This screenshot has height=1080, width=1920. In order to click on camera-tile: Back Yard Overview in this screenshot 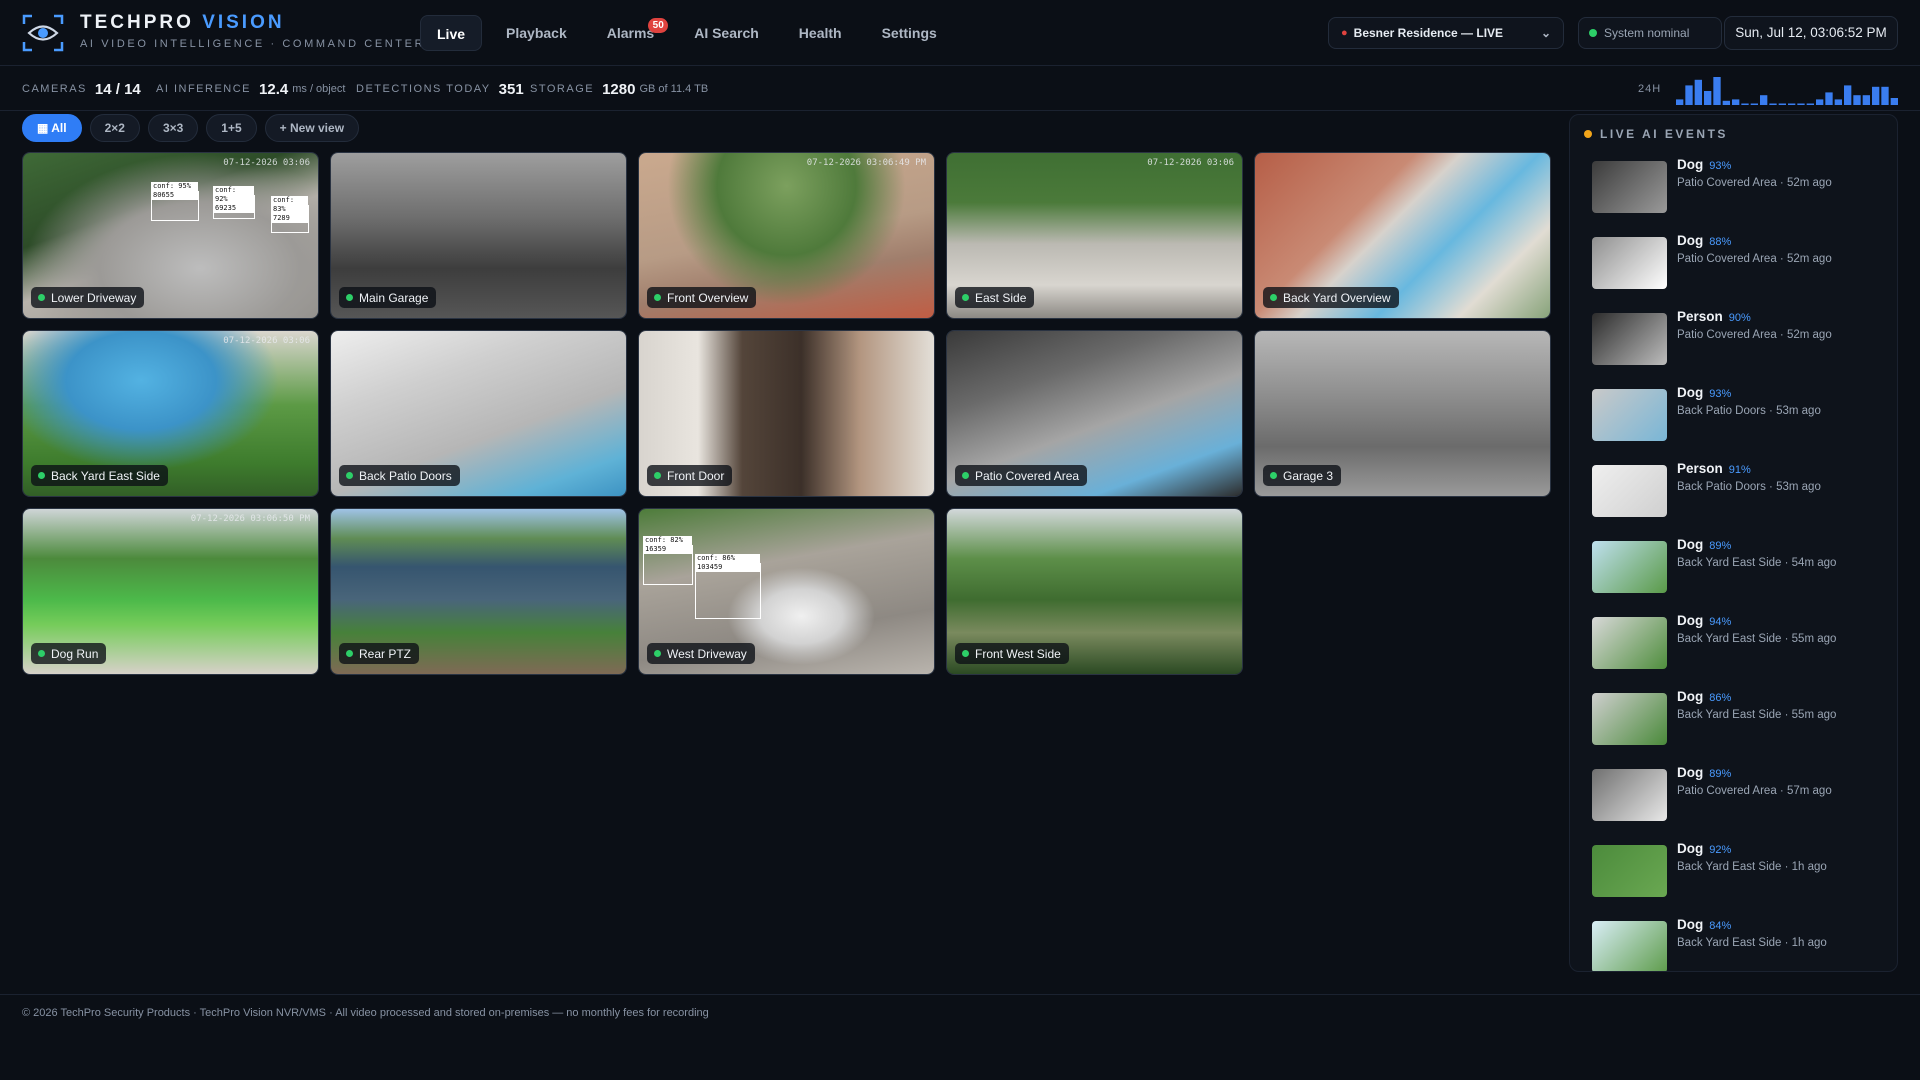, I will do `click(1402, 235)`.